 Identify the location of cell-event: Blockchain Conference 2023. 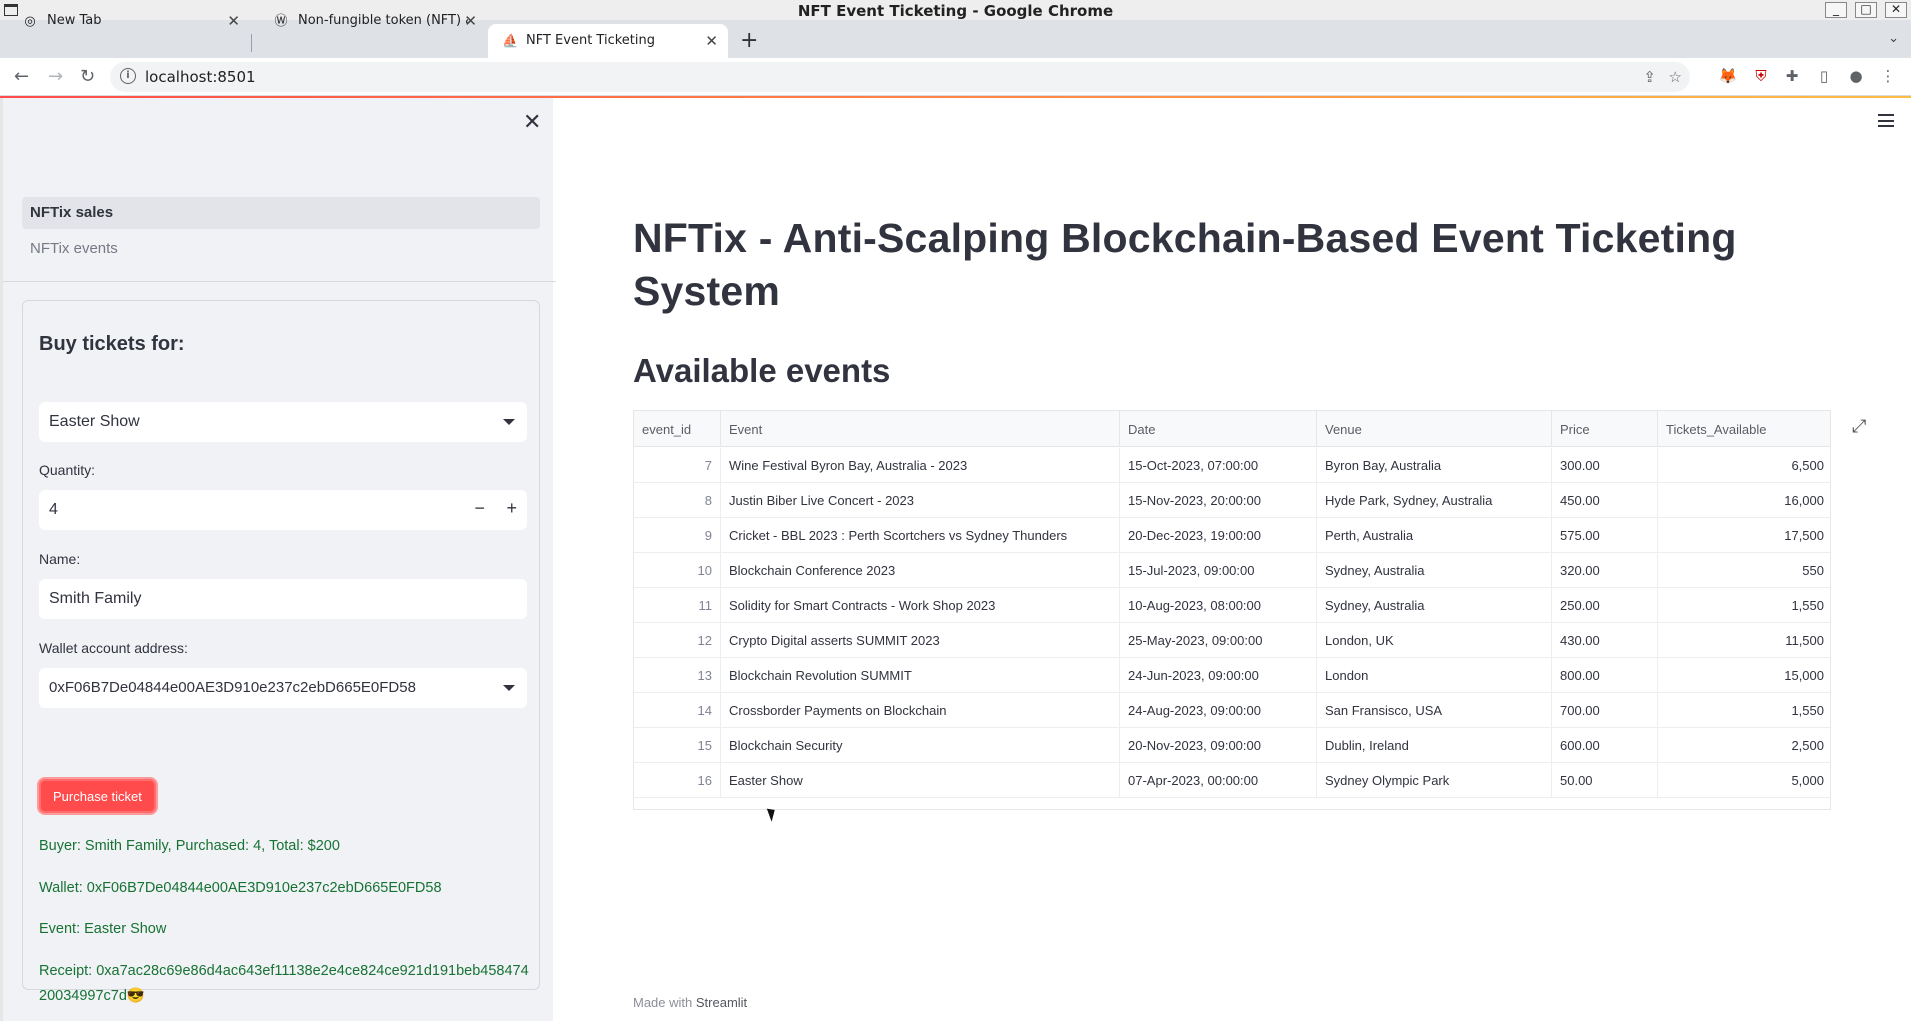
(920, 570).